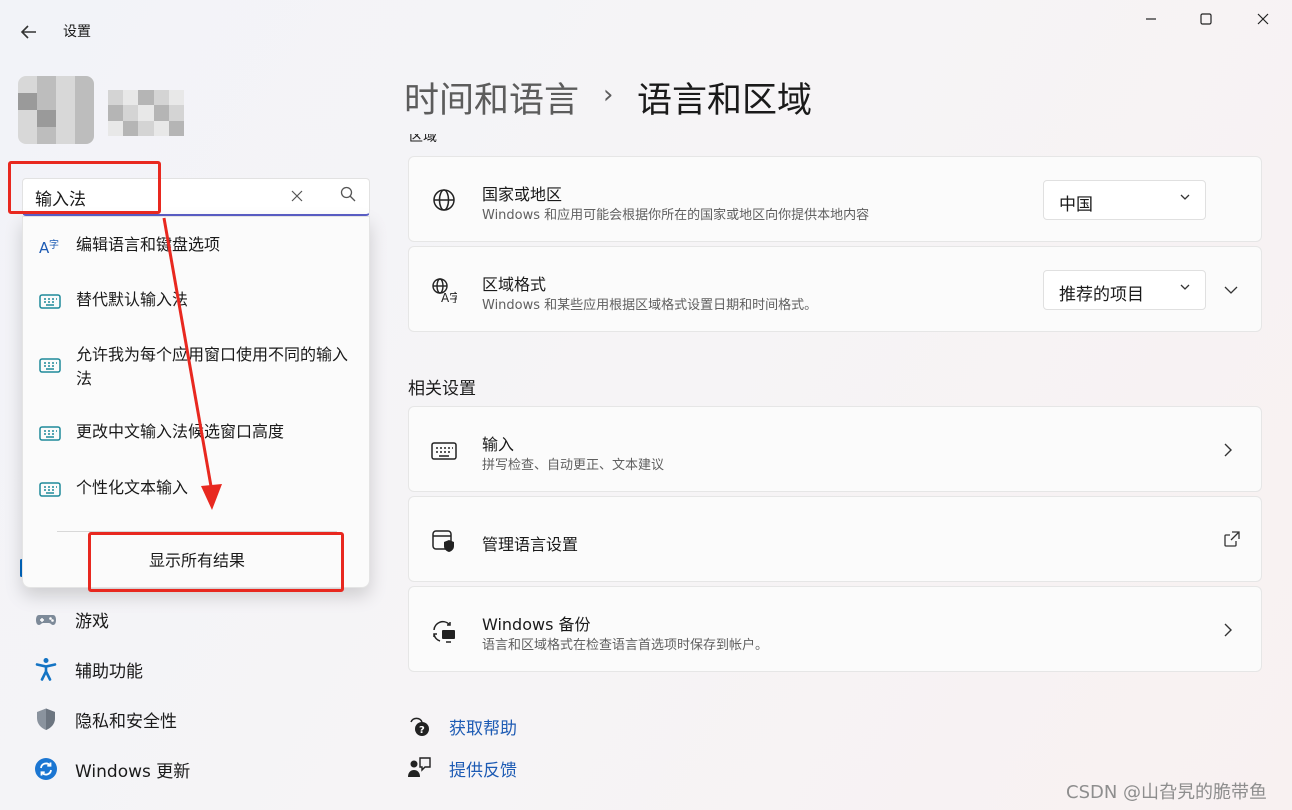  I want to click on related-settings-title: 相关设置, so click(442, 389).